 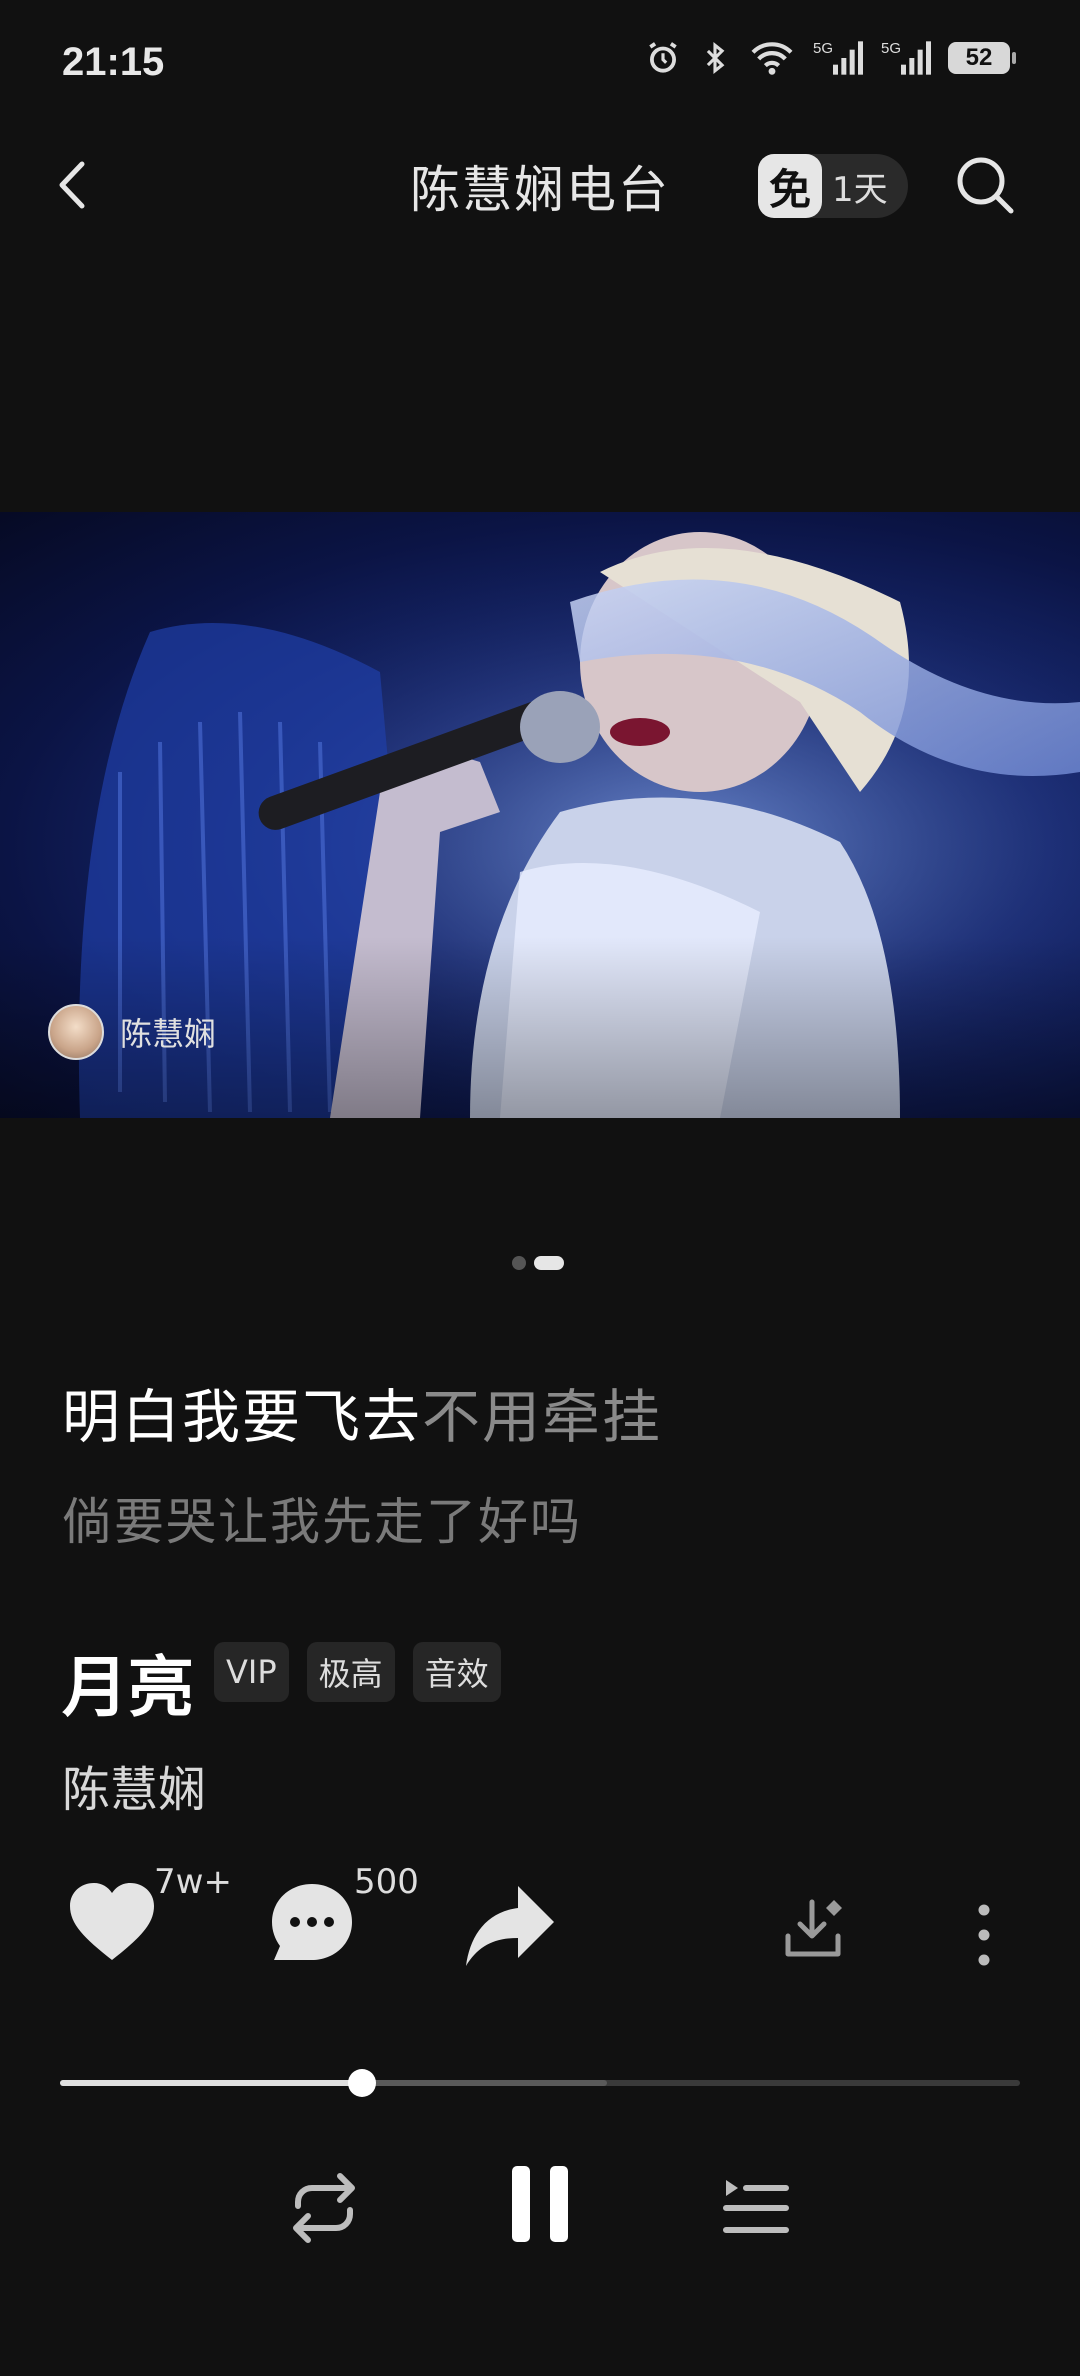 What do you see at coordinates (251, 1672) in the screenshot?
I see `tag-vip: VIP` at bounding box center [251, 1672].